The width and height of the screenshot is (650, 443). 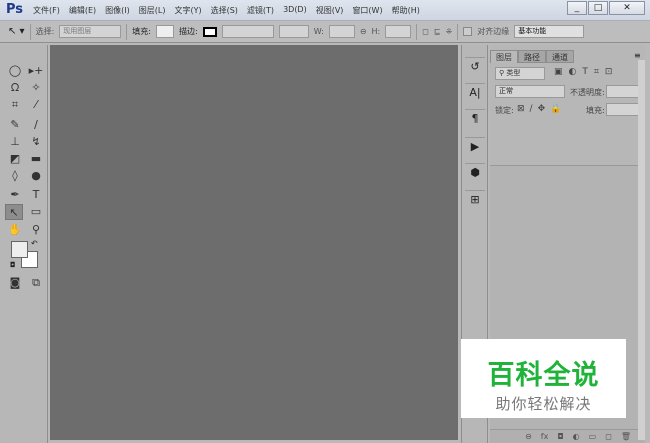 I want to click on clone-stamp-tool-icon: ⊥, so click(x=15, y=142).